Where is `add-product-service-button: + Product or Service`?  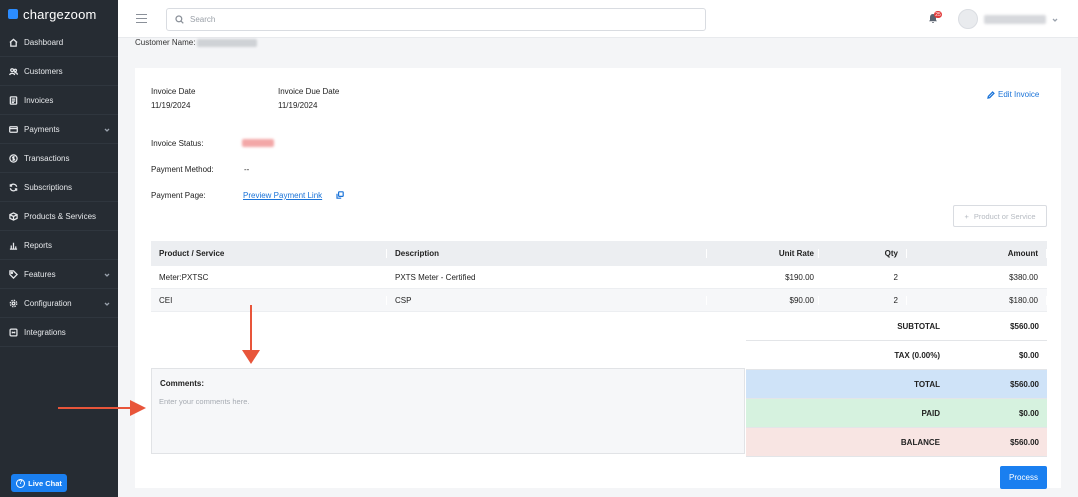
add-product-service-button: + Product or Service is located at coordinates (1000, 216).